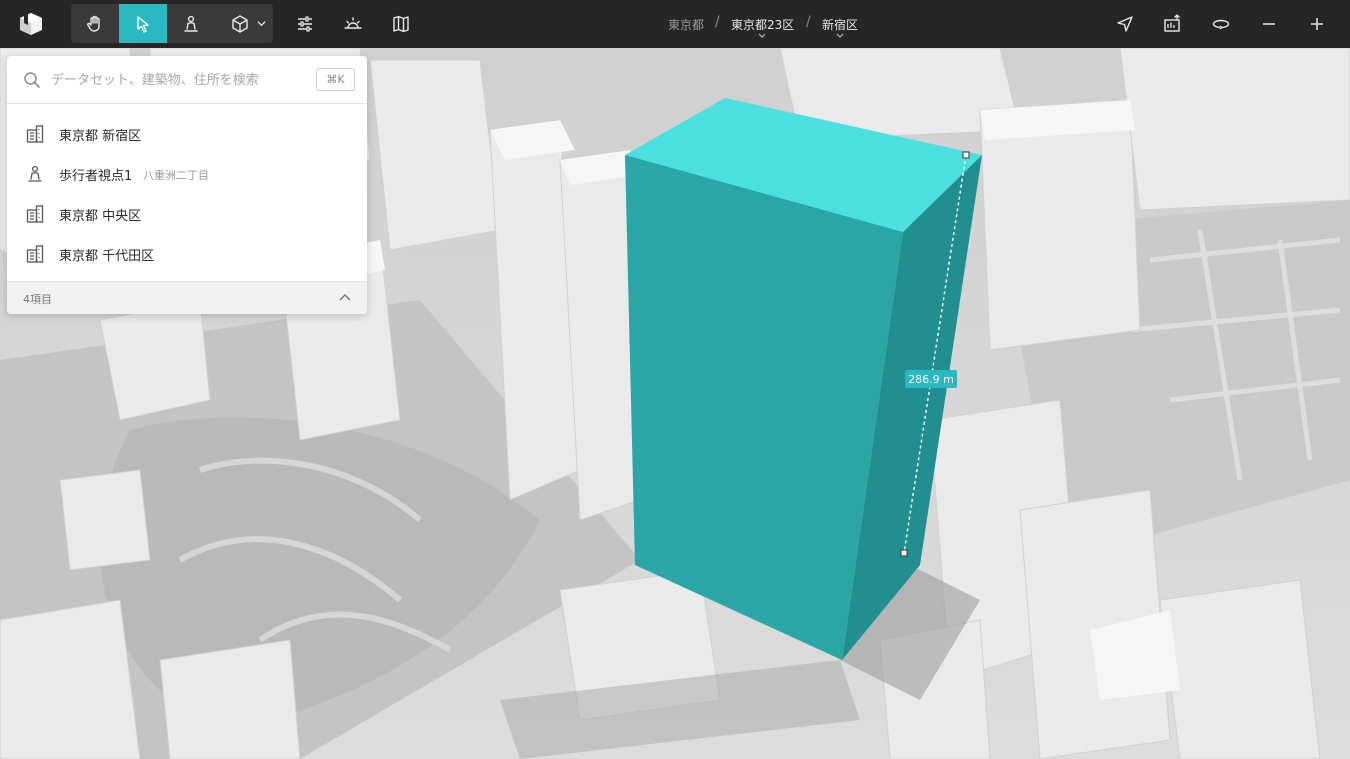 The height and width of the screenshot is (759, 1350). I want to click on search-result-label: 東京都 中央区, so click(100, 216).